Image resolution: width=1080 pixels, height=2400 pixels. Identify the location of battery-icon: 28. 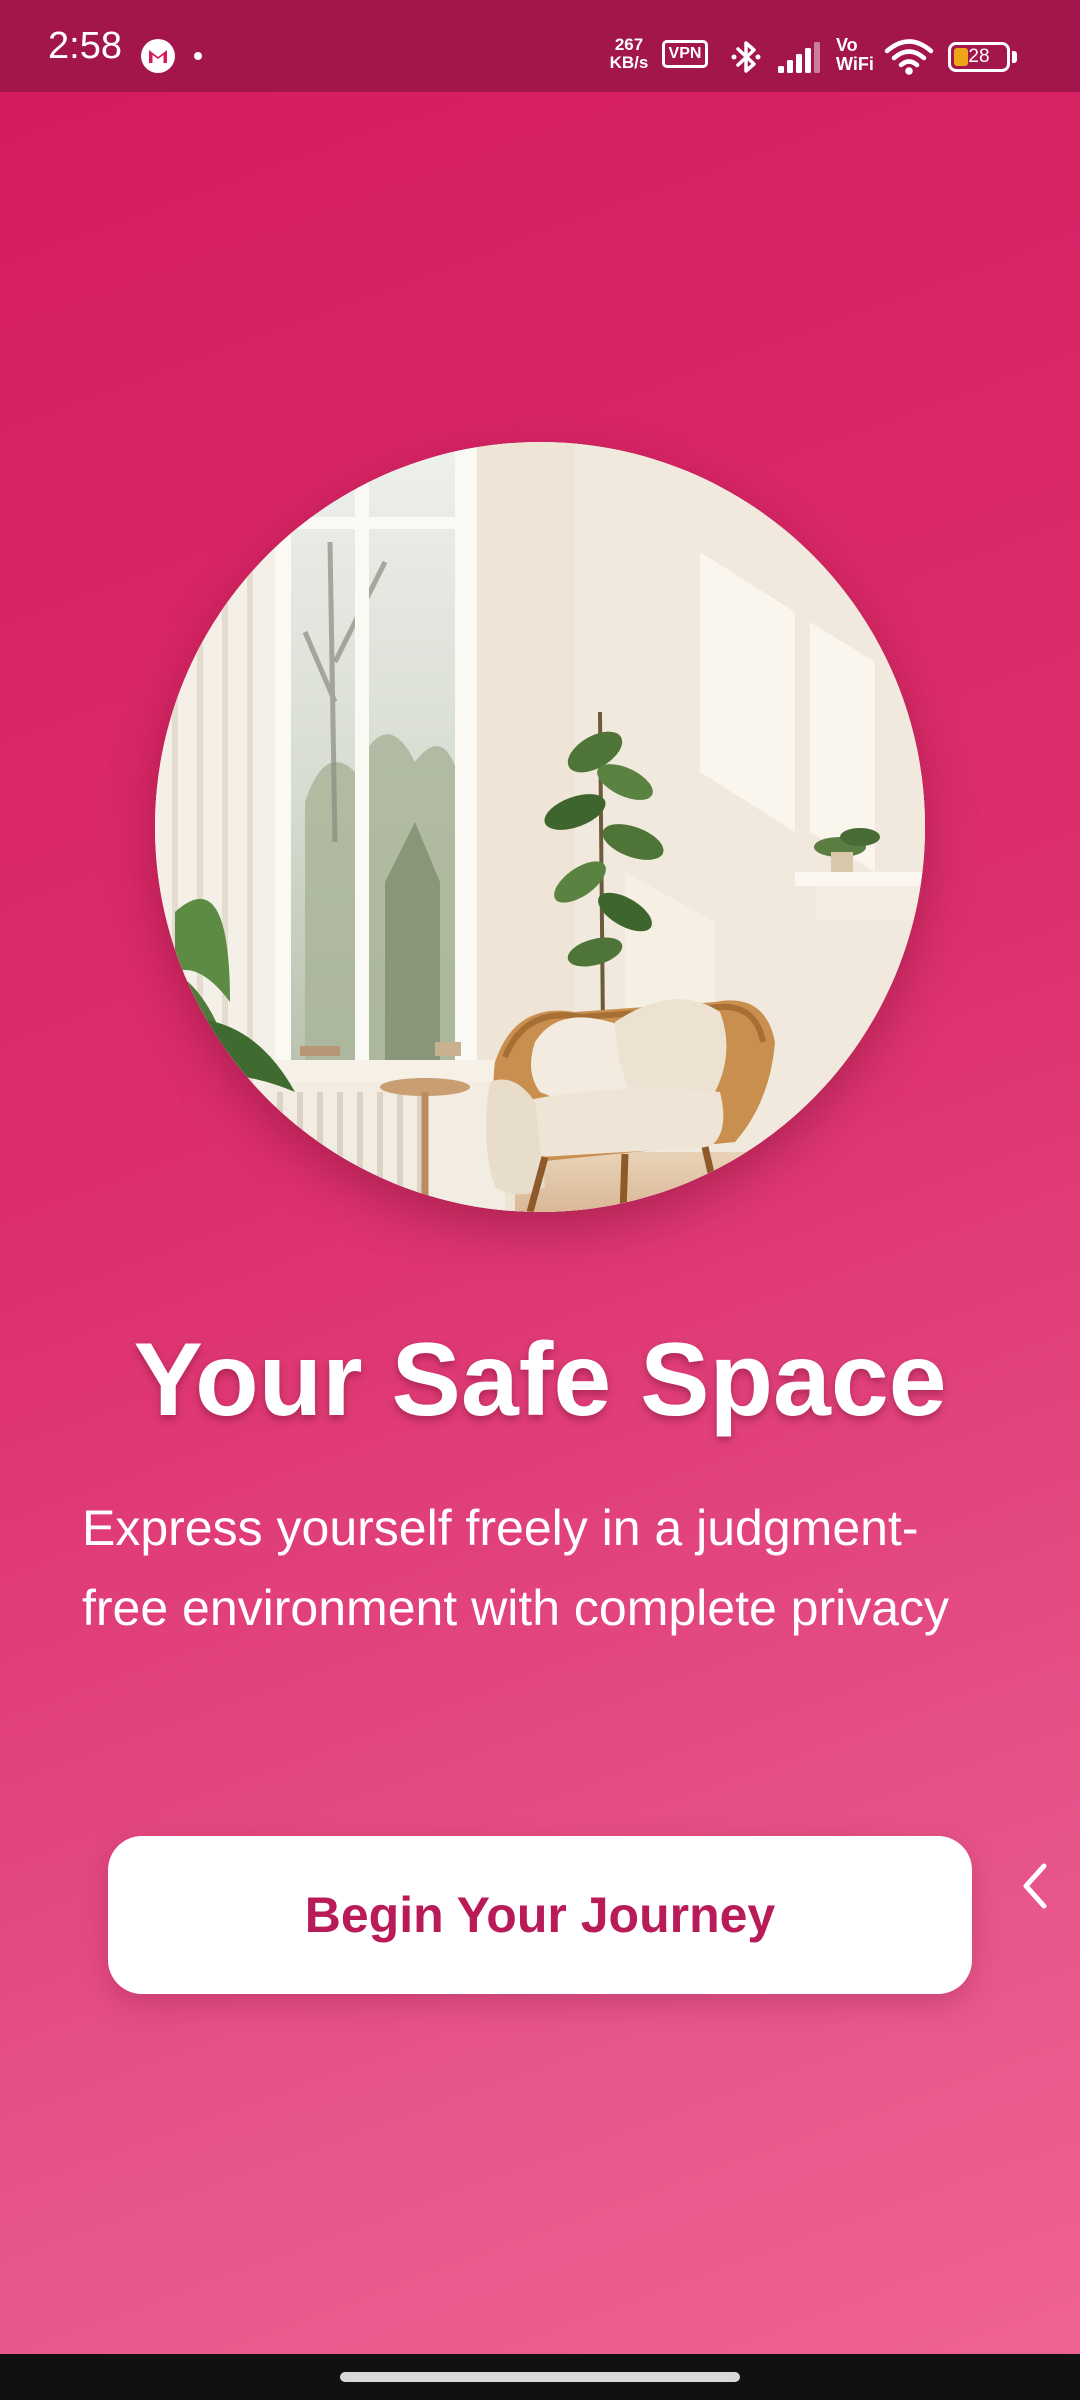
(979, 57).